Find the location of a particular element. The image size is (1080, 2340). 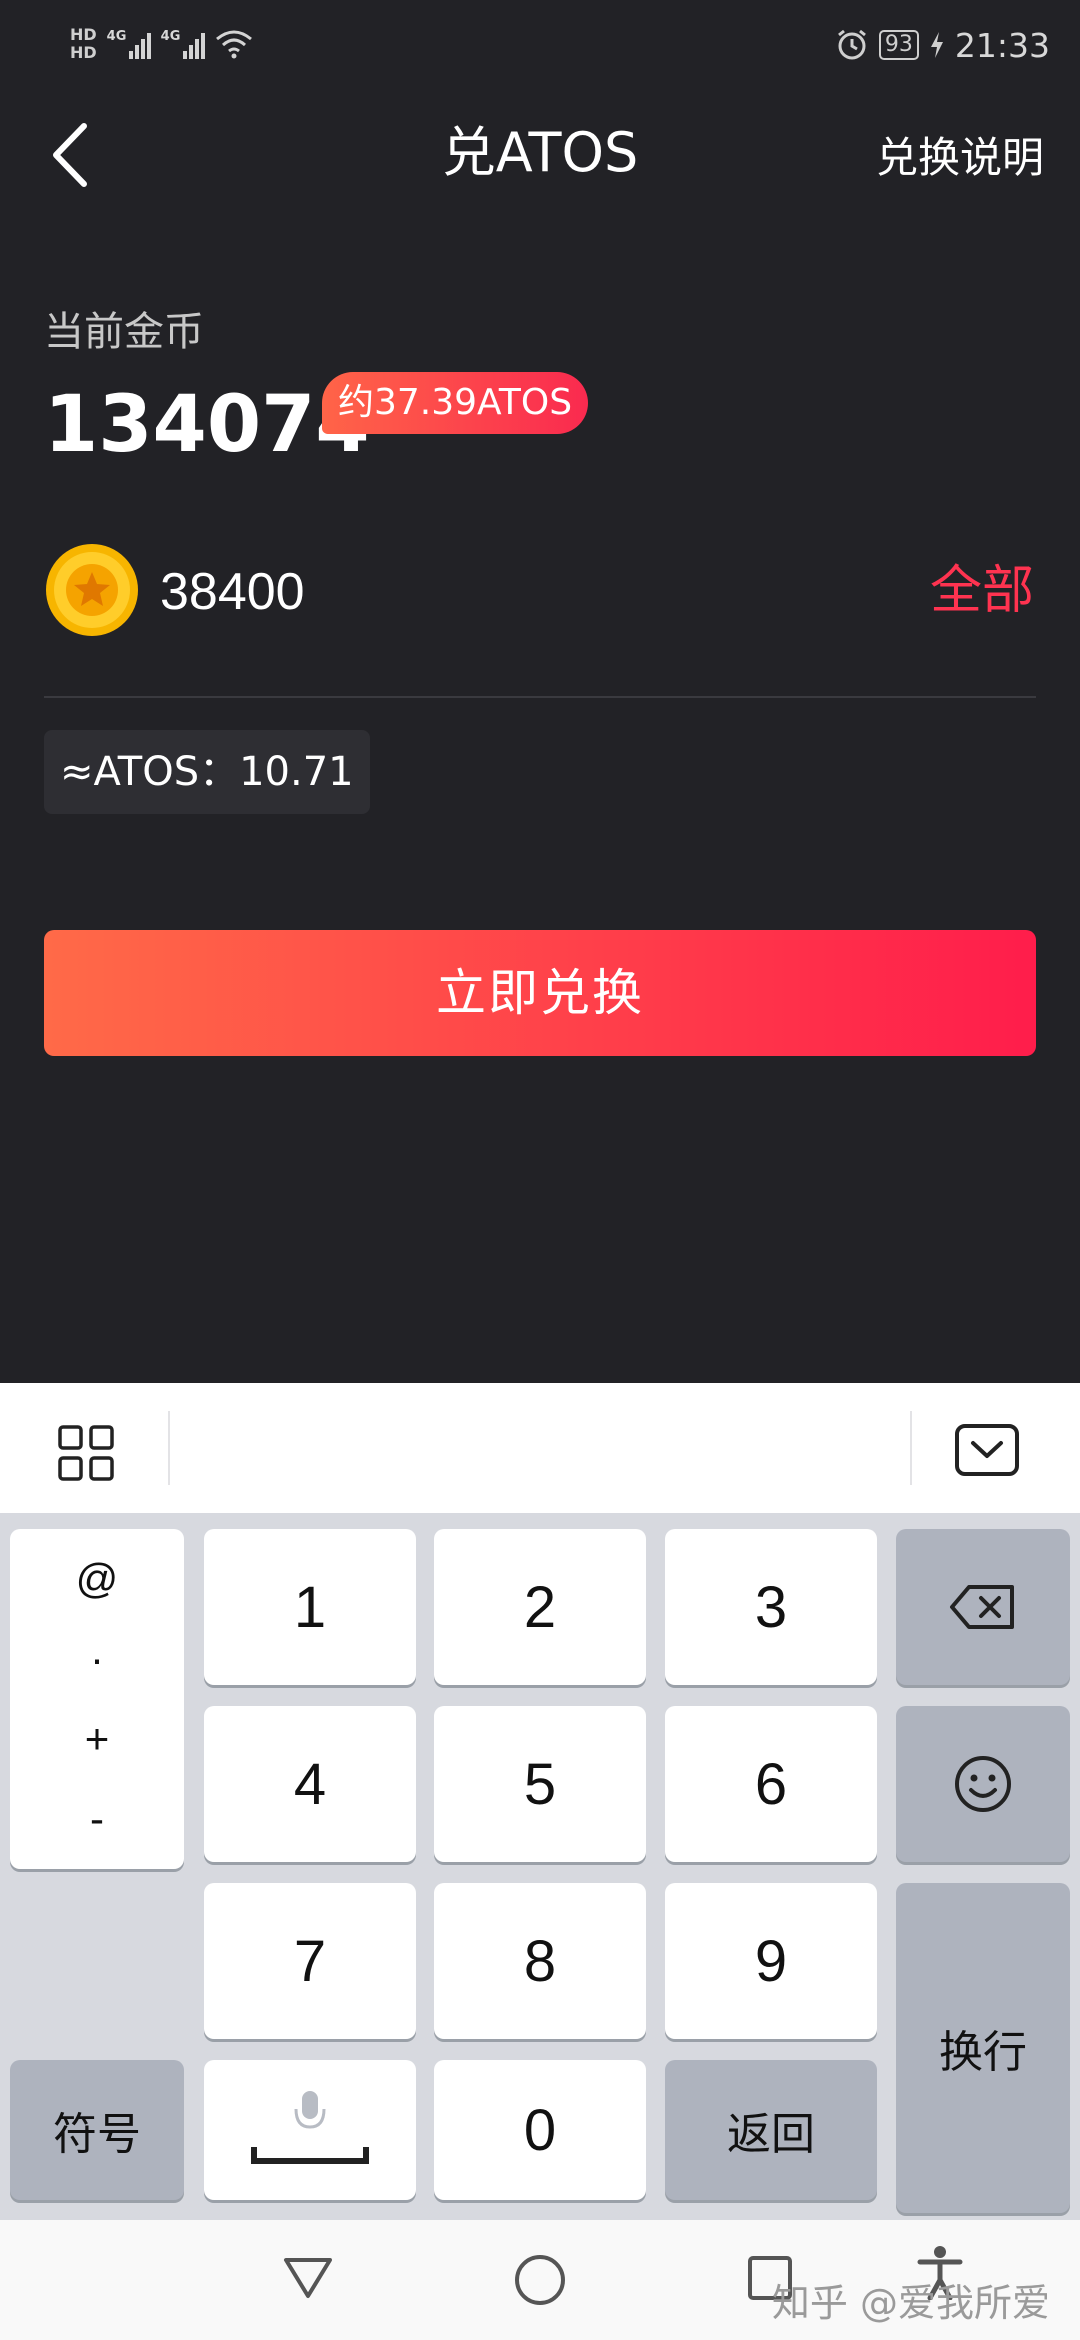

signal-icon: 4G is located at coordinates (129, 44).